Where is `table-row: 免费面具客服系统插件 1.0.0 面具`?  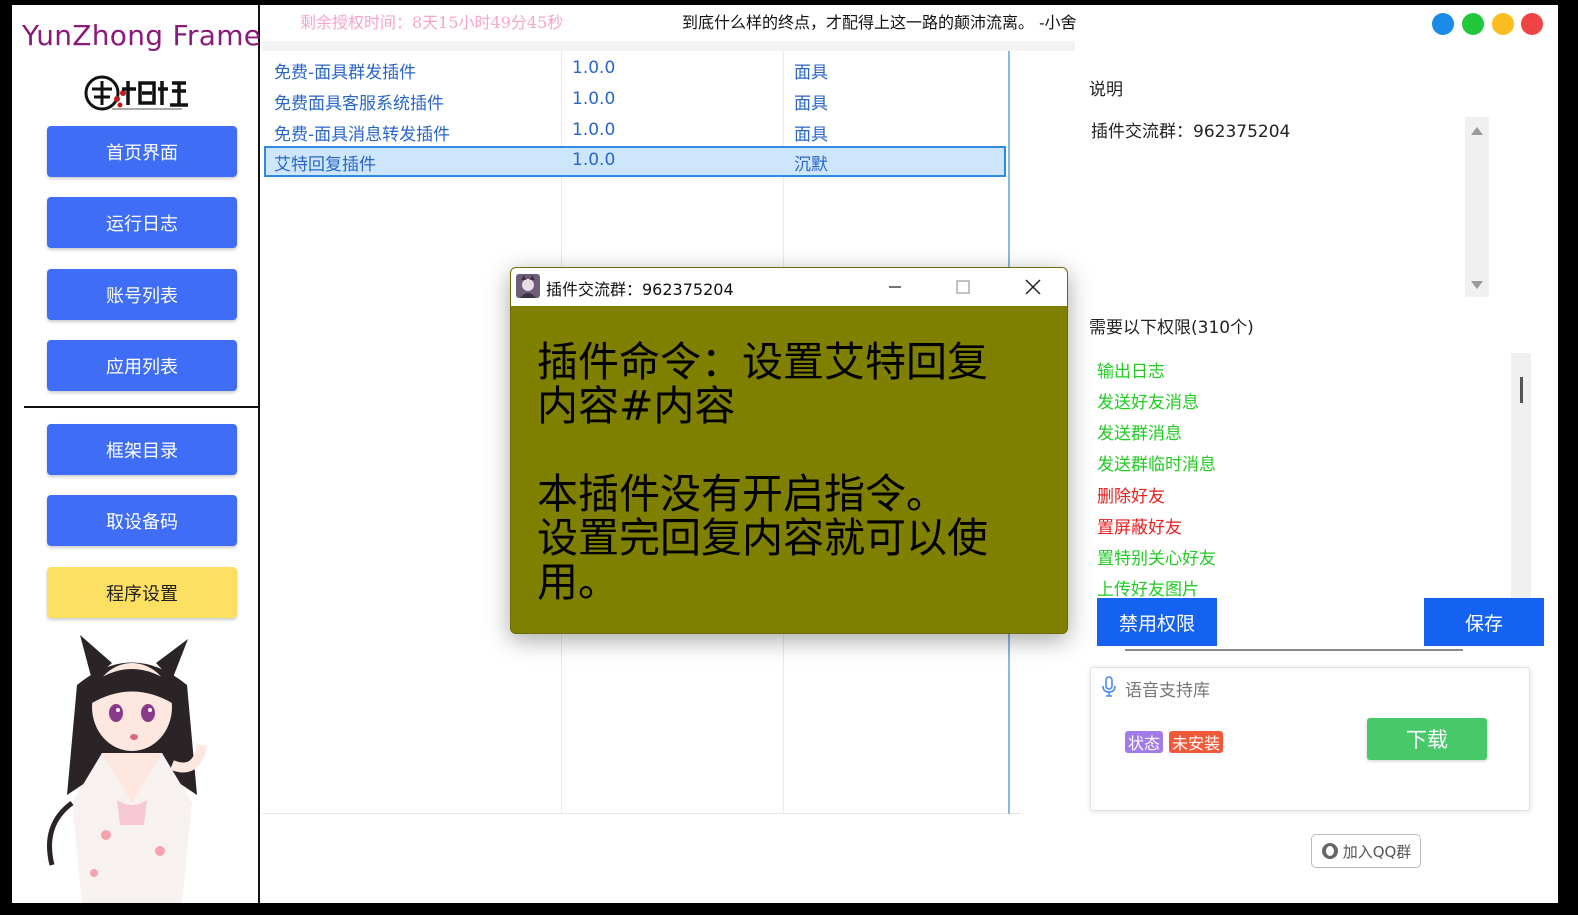
table-row: 免费面具客服系统插件 1.0.0 面具 is located at coordinates (635, 100).